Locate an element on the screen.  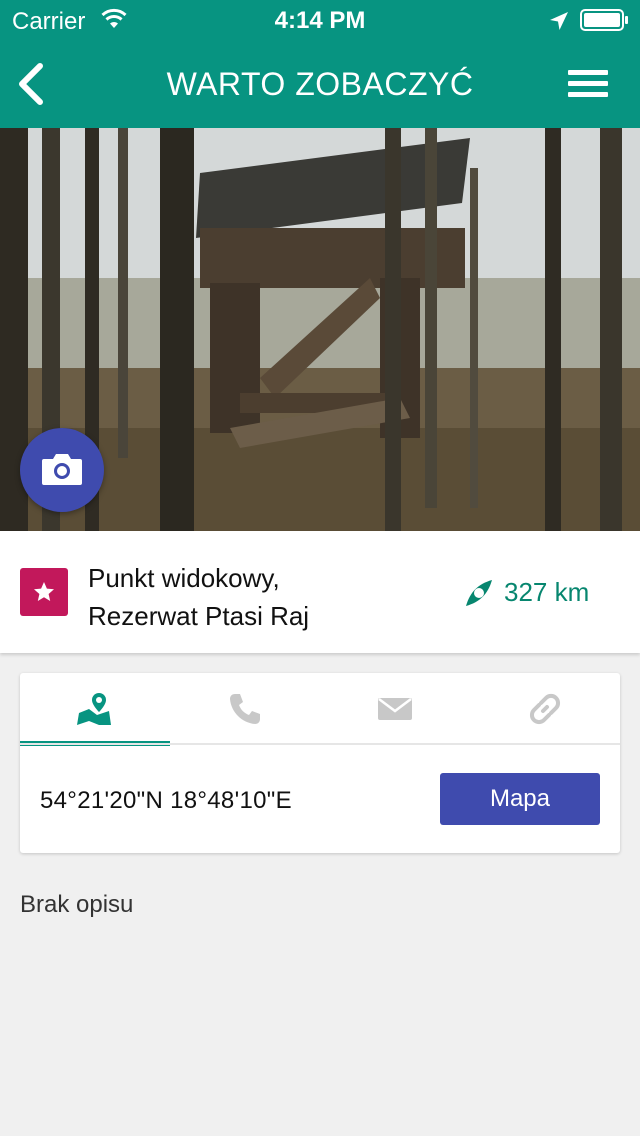
status-bar: Carrier 4:14 PM is located at coordinates (320, 20).